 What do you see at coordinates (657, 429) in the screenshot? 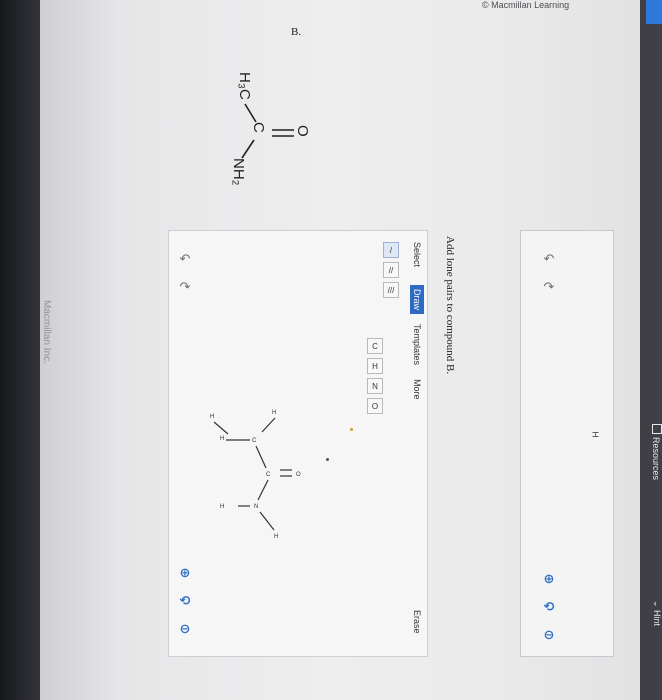
I see `resources-icon` at bounding box center [657, 429].